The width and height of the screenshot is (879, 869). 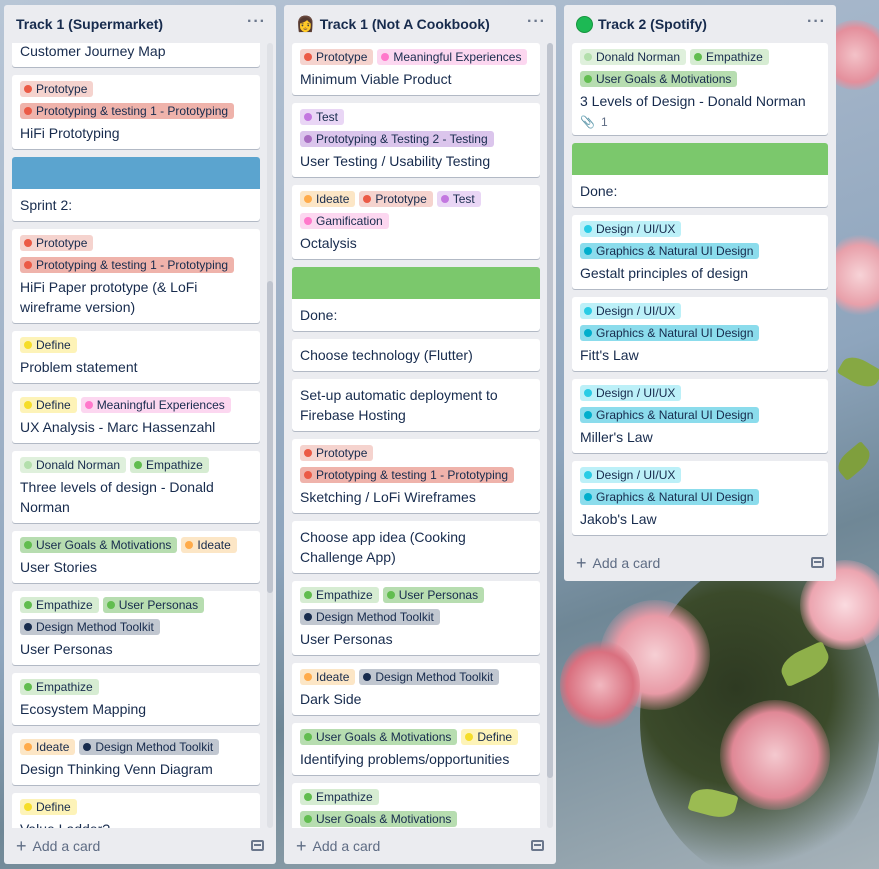 What do you see at coordinates (405, 24) in the screenshot?
I see `list-title-text: Track 1 (Not A Cookbook)` at bounding box center [405, 24].